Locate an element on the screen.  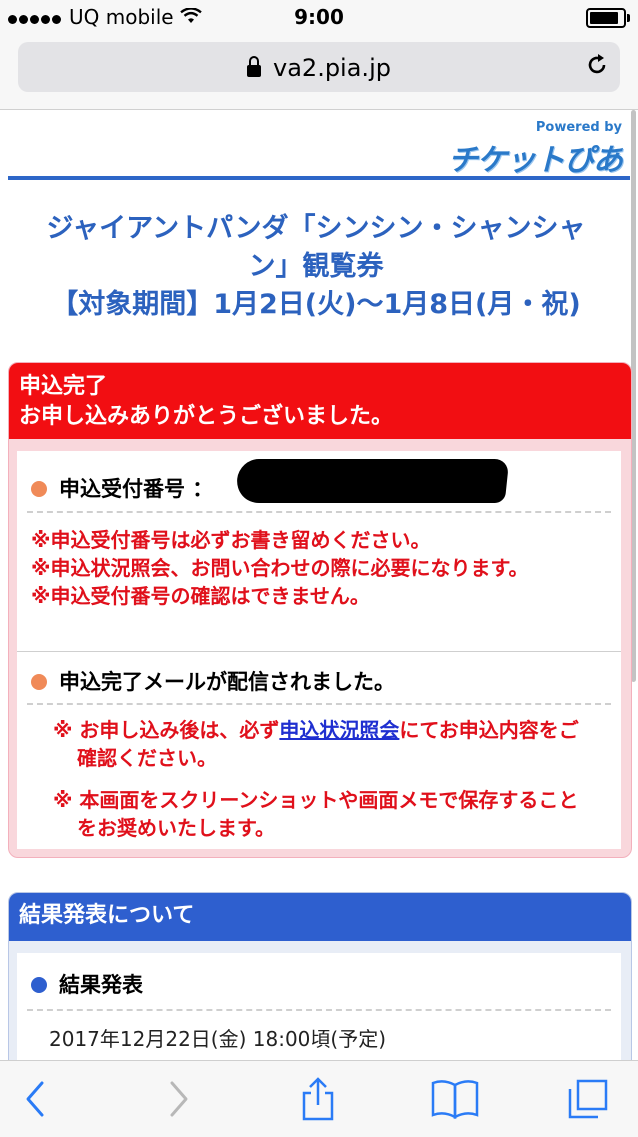
browser-address-bar-area: va2.pia.jp is located at coordinates (319, 72).